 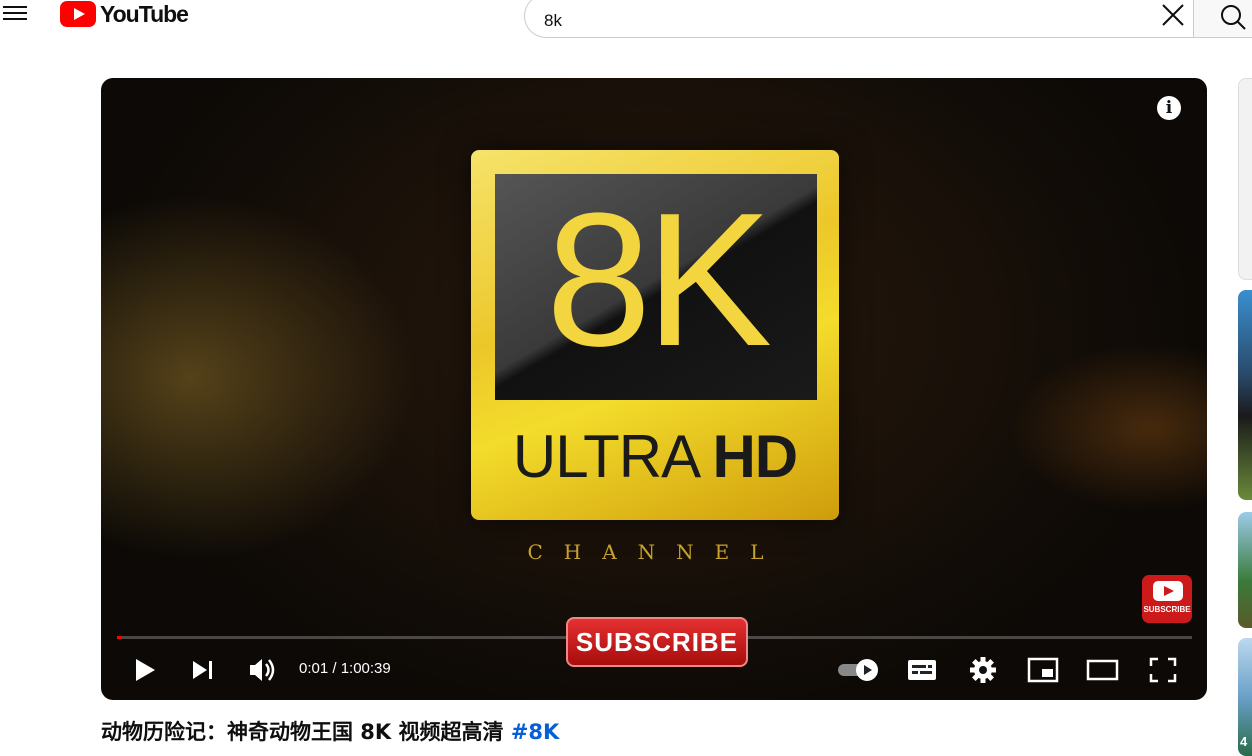 What do you see at coordinates (535, 732) in the screenshot?
I see `hashtag-link: #8K` at bounding box center [535, 732].